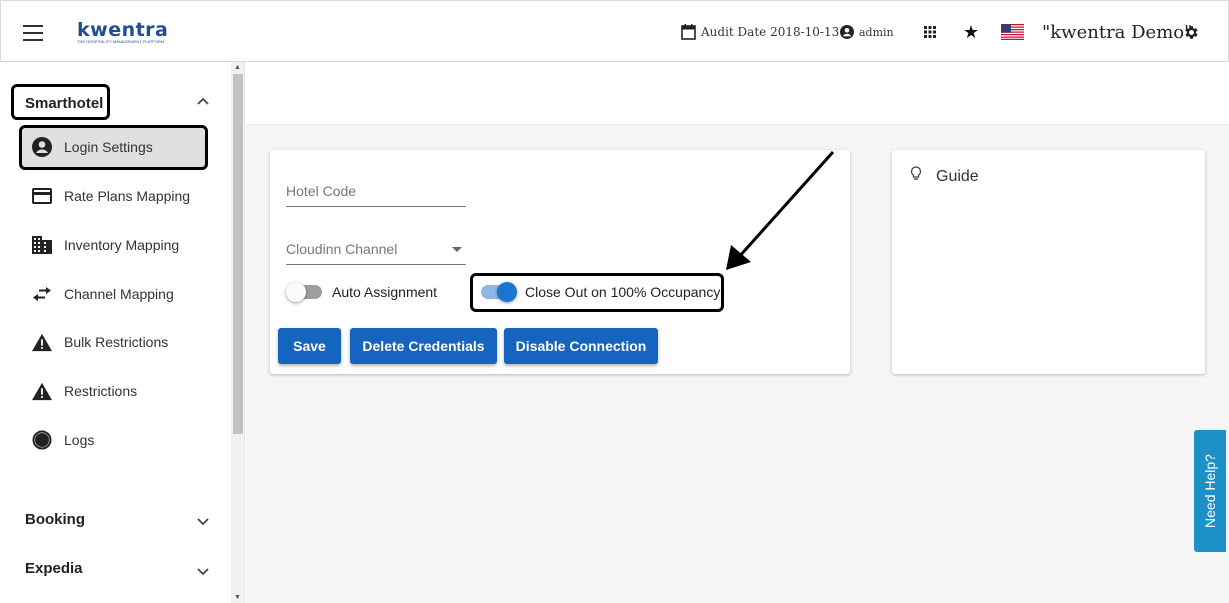  Describe the element at coordinates (770, 32) in the screenshot. I see `audit-date-text: Audit Date 2018-10-13` at that location.